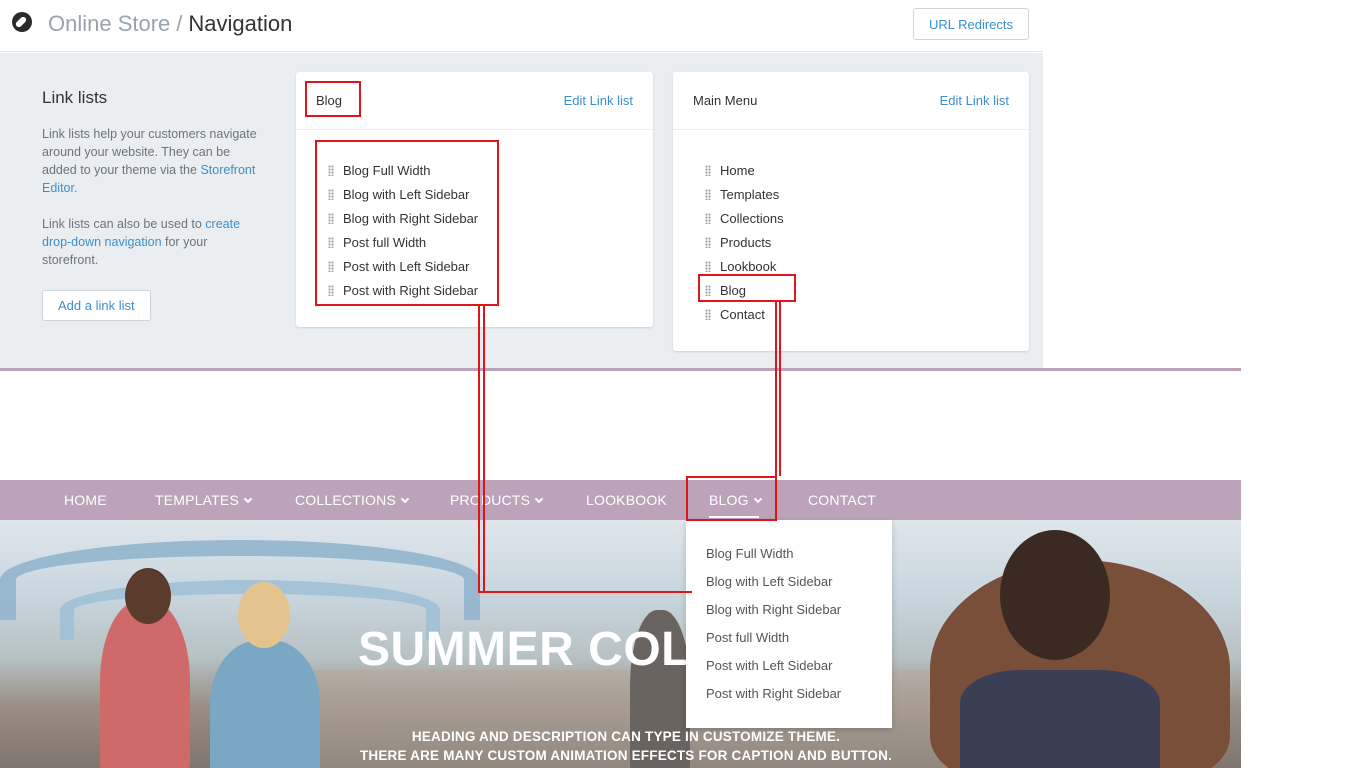 This screenshot has height=768, width=1366. I want to click on nav-item-home: HOME, so click(85, 500).